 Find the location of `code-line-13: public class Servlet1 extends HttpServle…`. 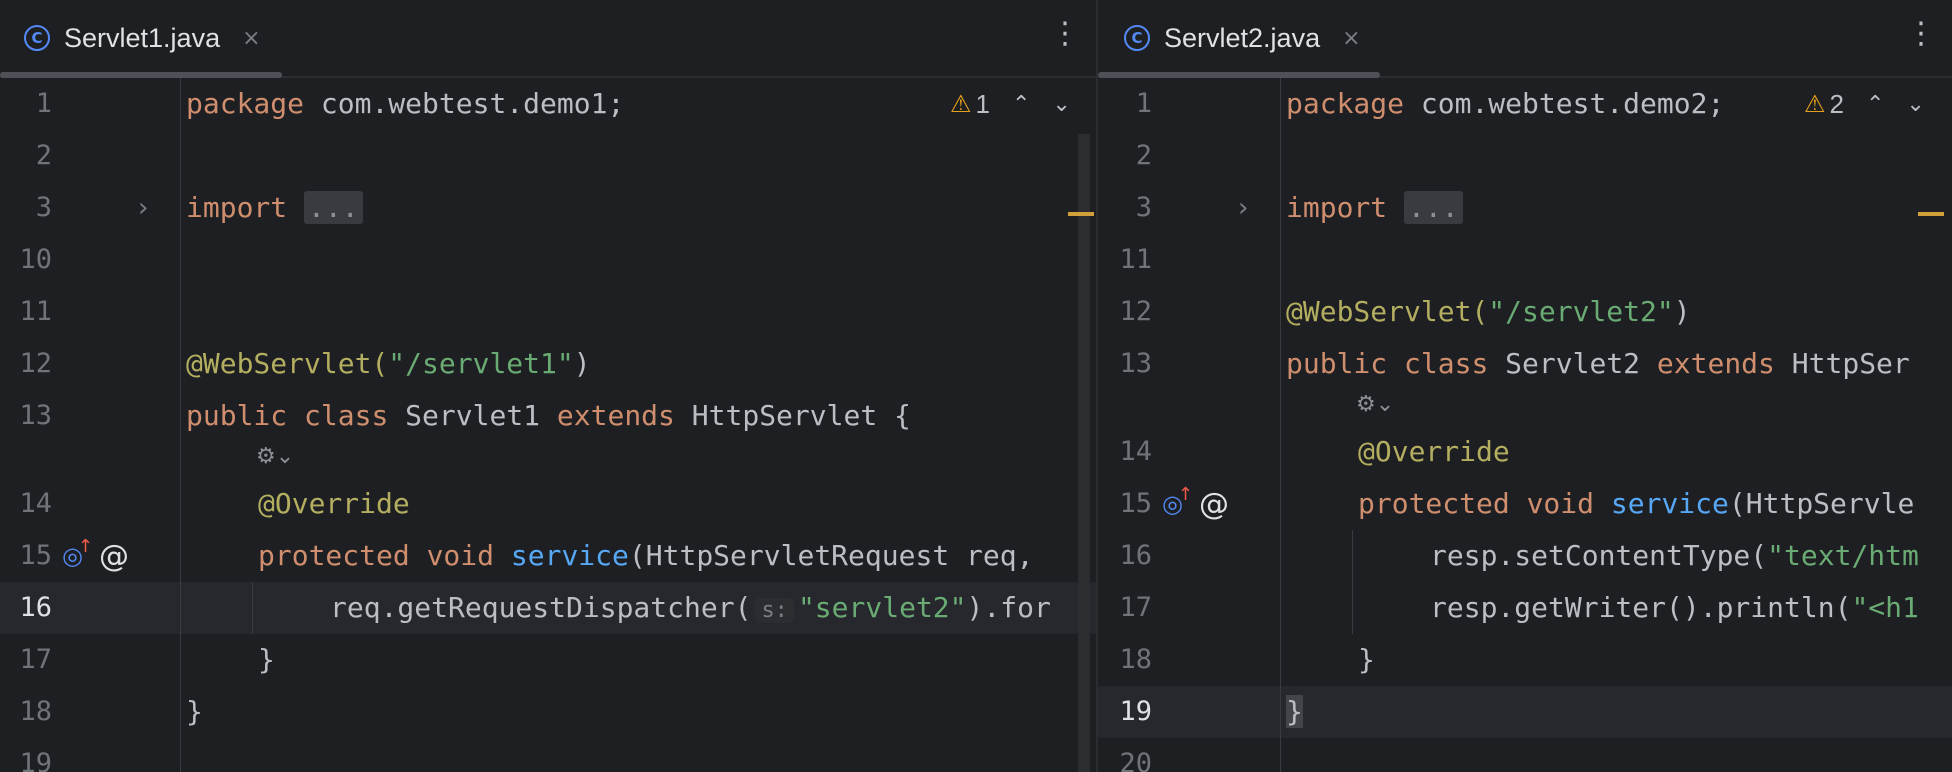

code-line-13: public class Servlet1 extends HttpServle… is located at coordinates (548, 415).